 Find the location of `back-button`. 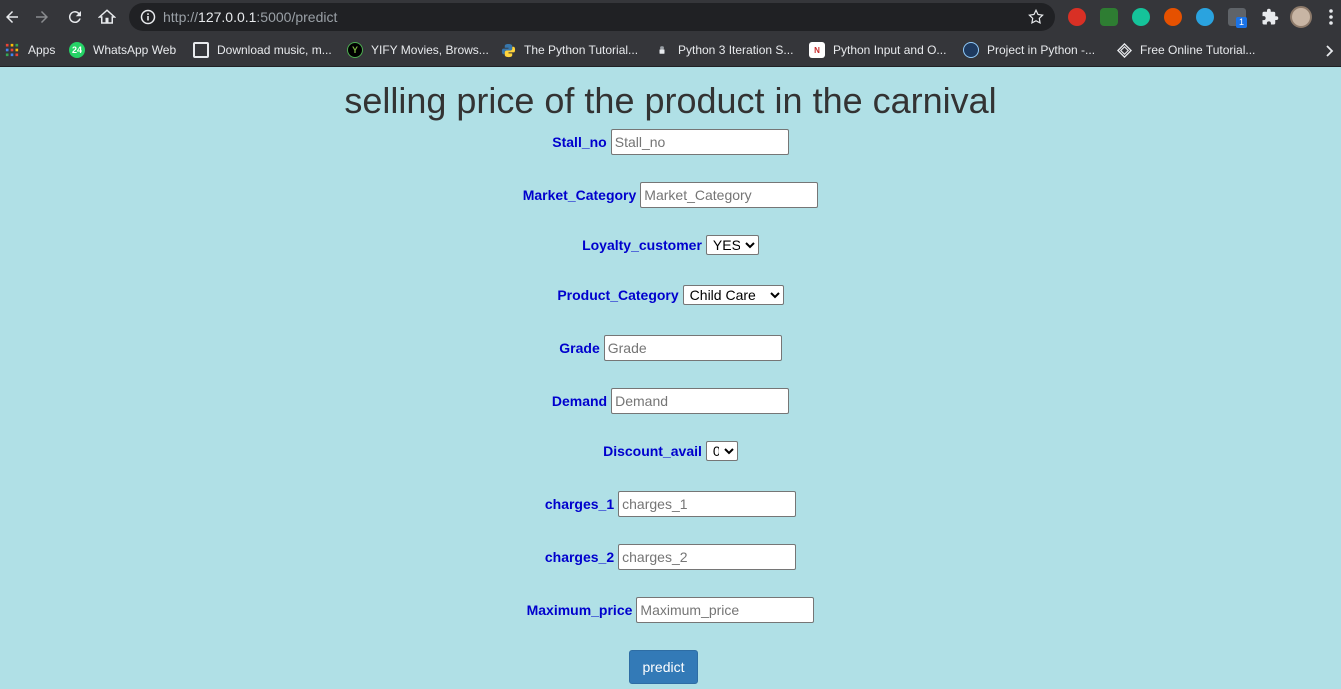

back-button is located at coordinates (12, 17).